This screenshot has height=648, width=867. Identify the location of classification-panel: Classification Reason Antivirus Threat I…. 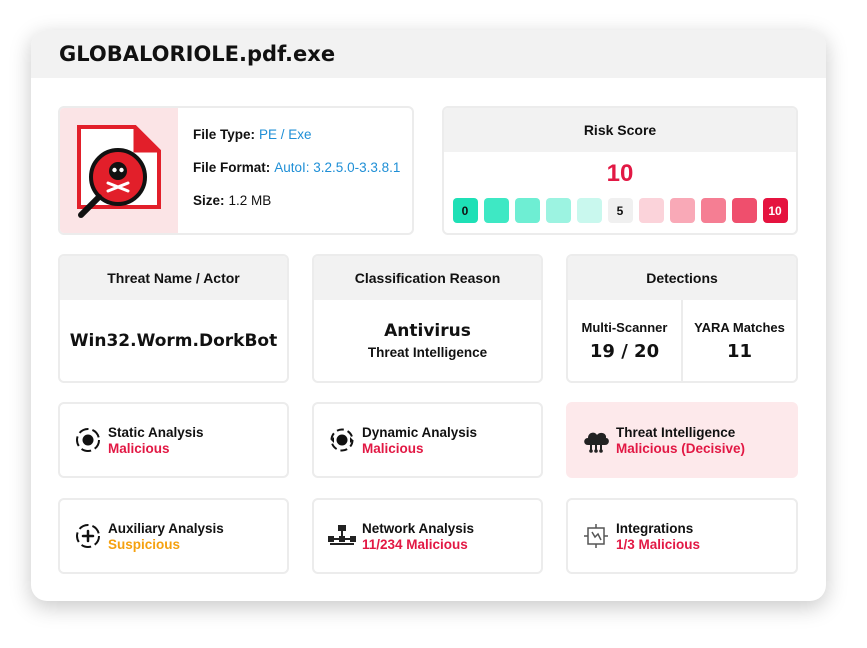
(427, 318).